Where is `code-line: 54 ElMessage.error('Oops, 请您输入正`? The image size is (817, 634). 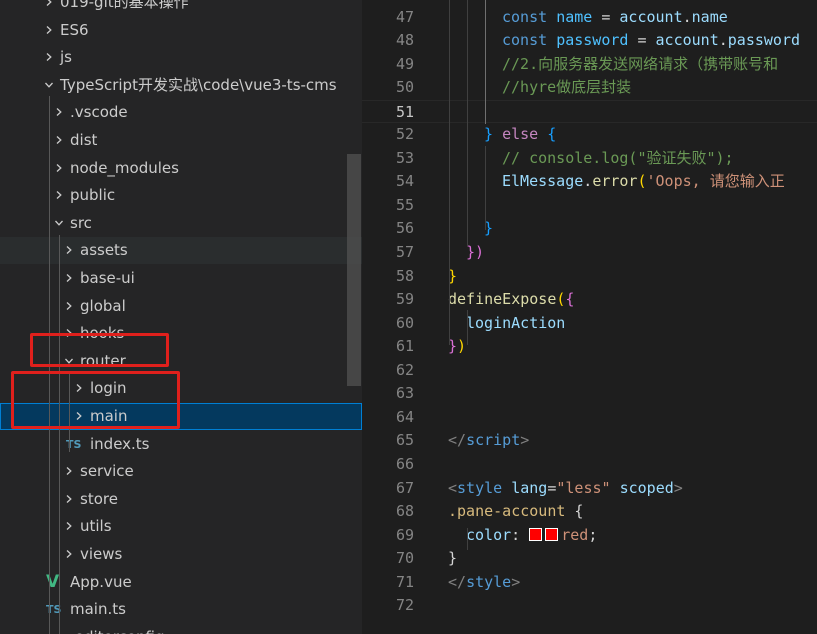 code-line: 54 ElMessage.error('Oops, 请您输入正 is located at coordinates (589, 182).